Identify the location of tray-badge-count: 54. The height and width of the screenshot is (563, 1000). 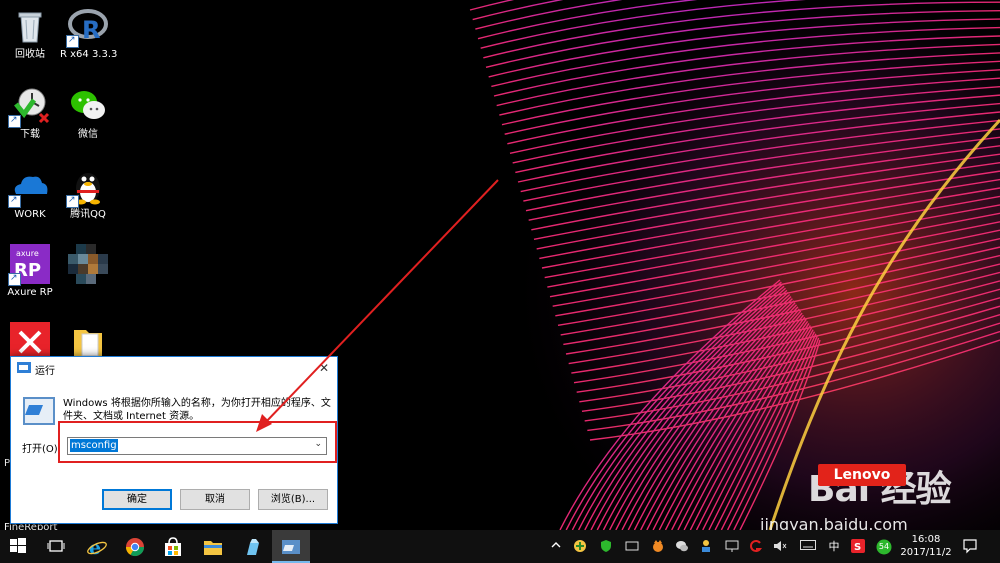
(884, 546).